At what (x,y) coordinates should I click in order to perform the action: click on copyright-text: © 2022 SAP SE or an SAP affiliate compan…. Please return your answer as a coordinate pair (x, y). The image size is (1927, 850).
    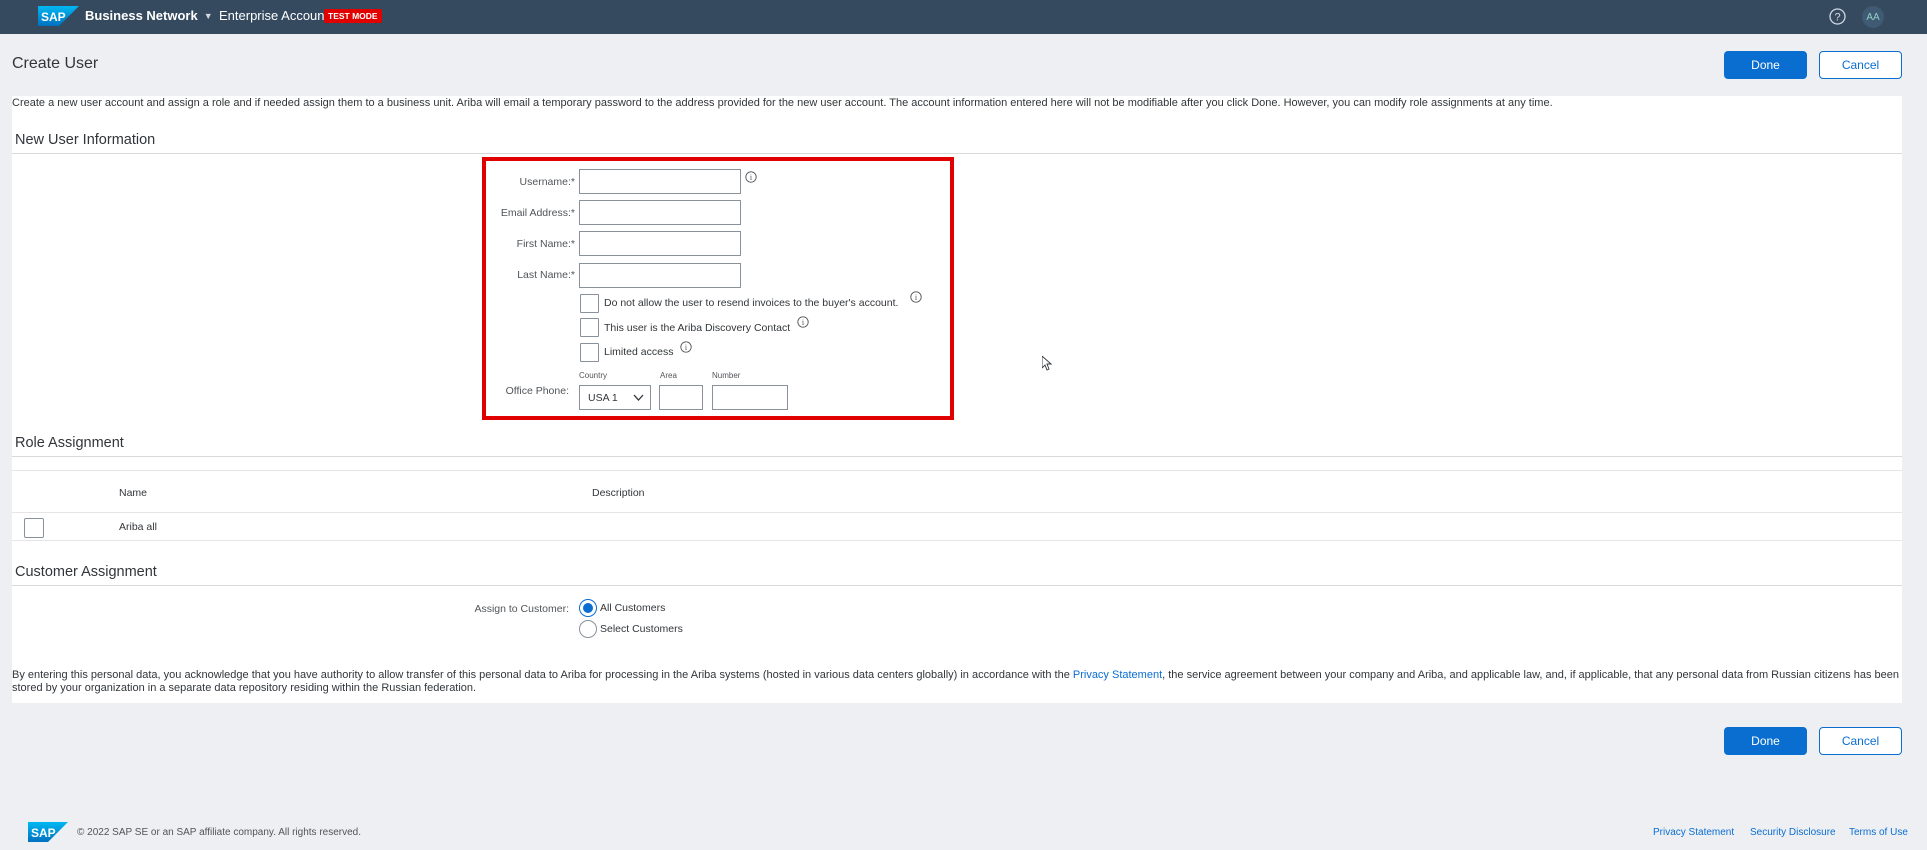
    Looking at the image, I should click on (219, 832).